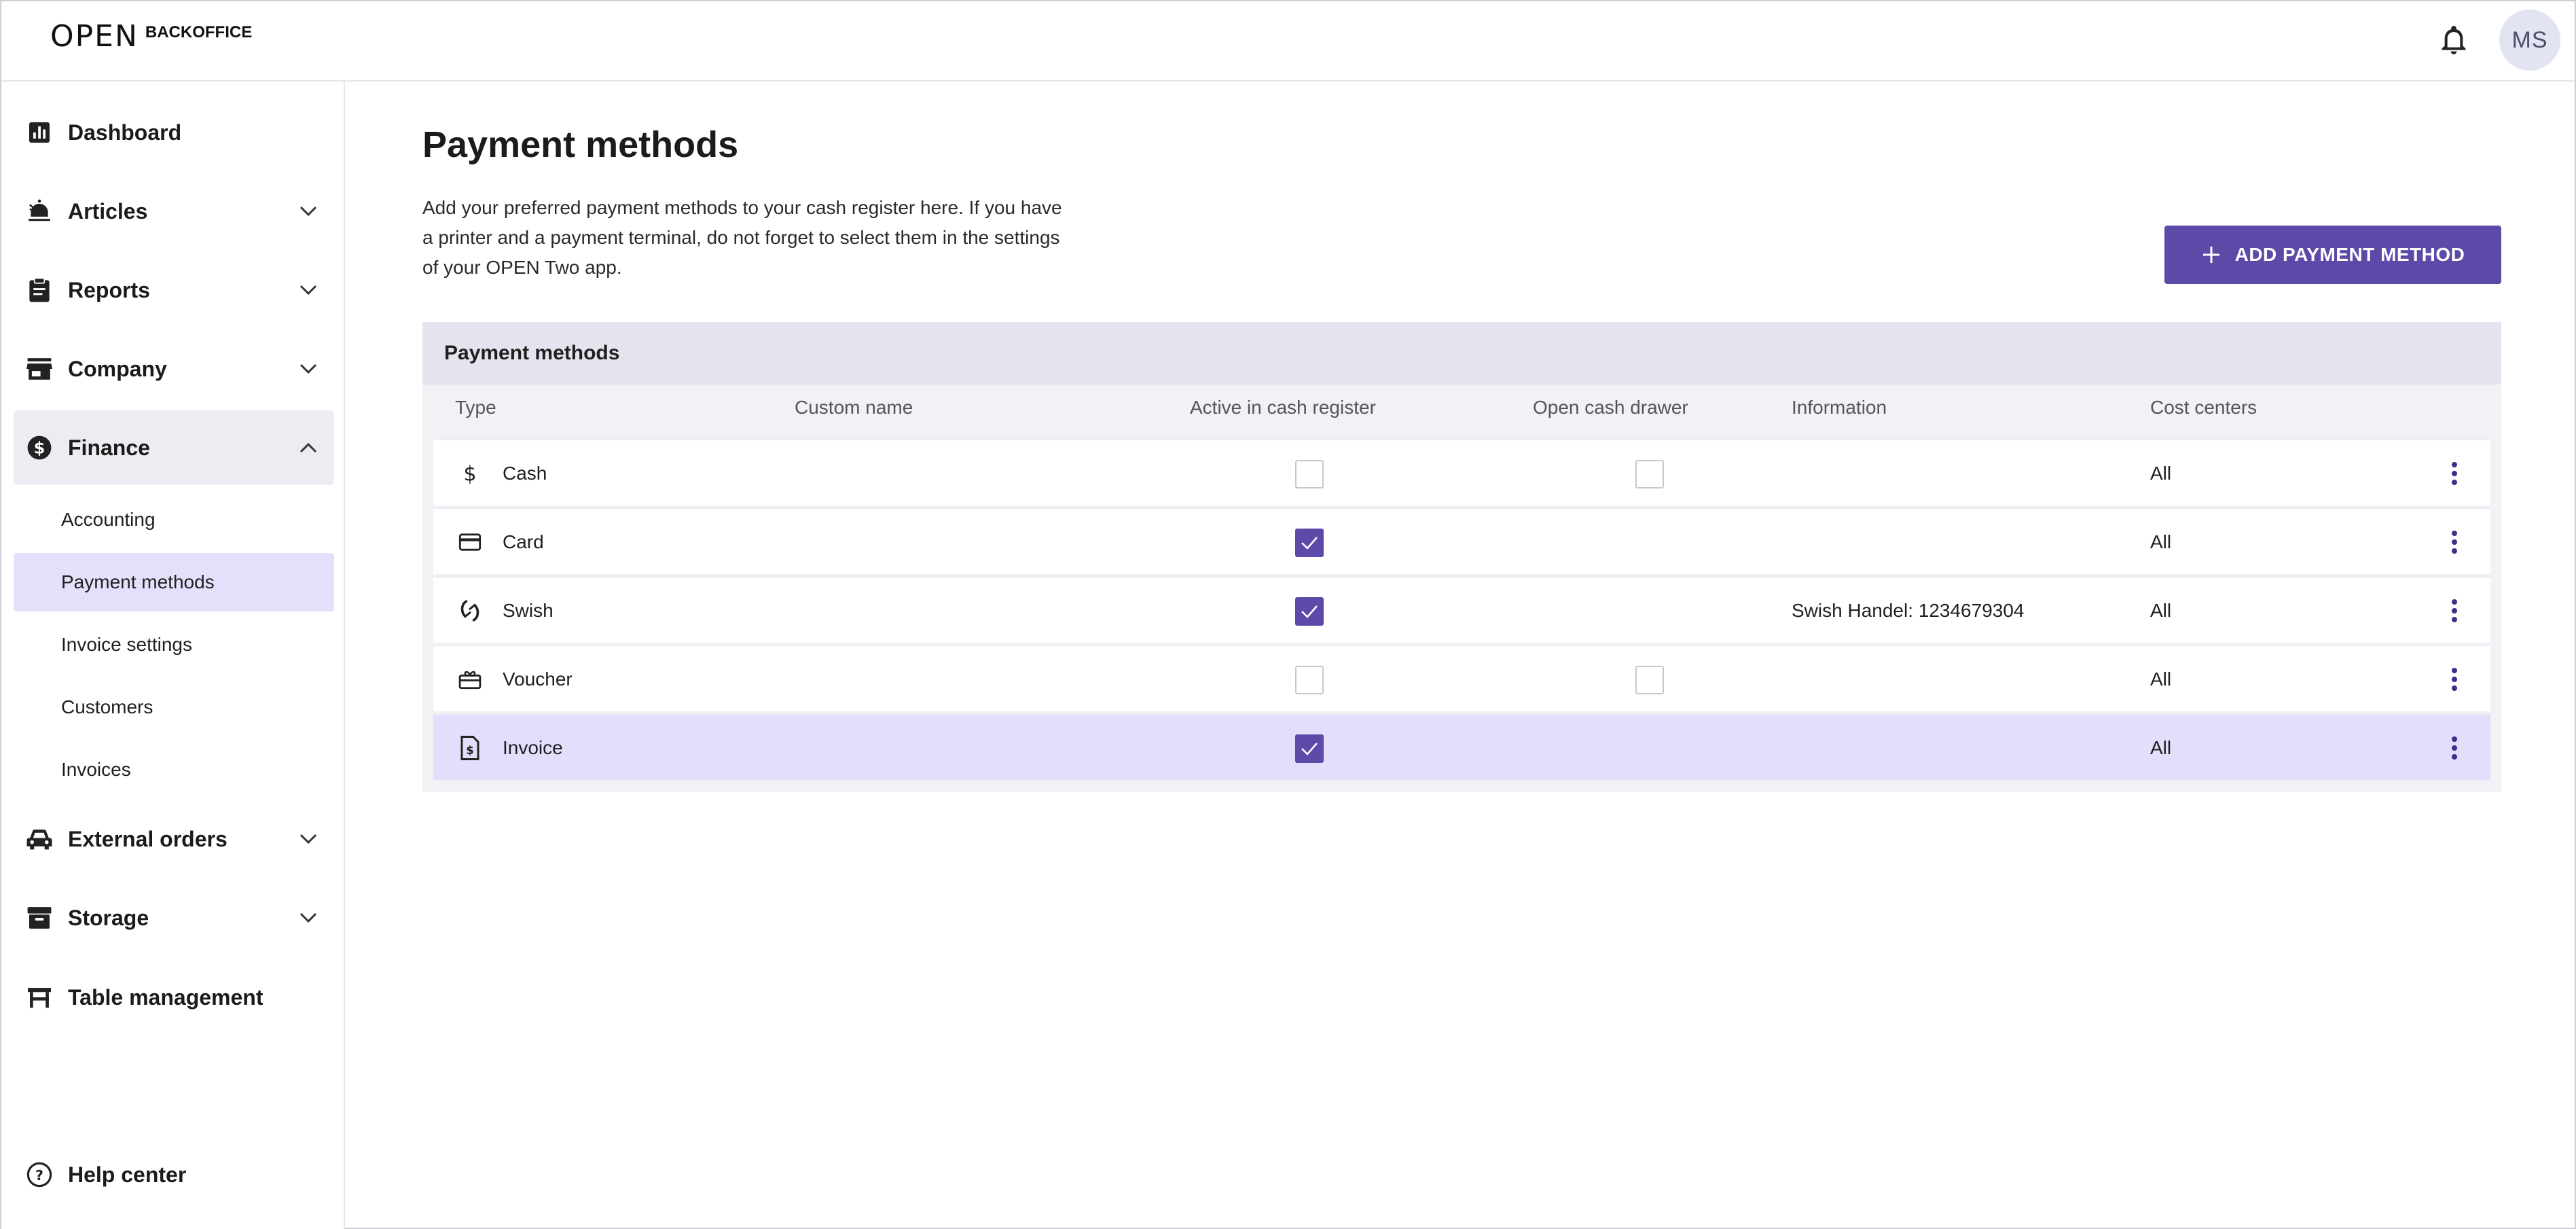  I want to click on dollar-icon: $, so click(470, 473).